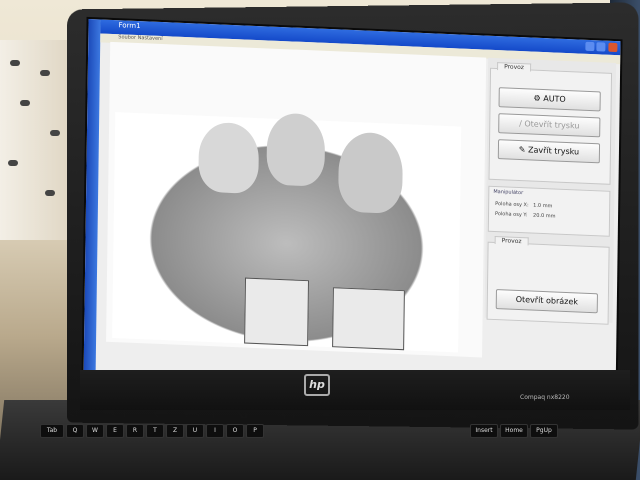 The width and height of the screenshot is (640, 480). What do you see at coordinates (368, 319) in the screenshot?
I see `brochure-right` at bounding box center [368, 319].